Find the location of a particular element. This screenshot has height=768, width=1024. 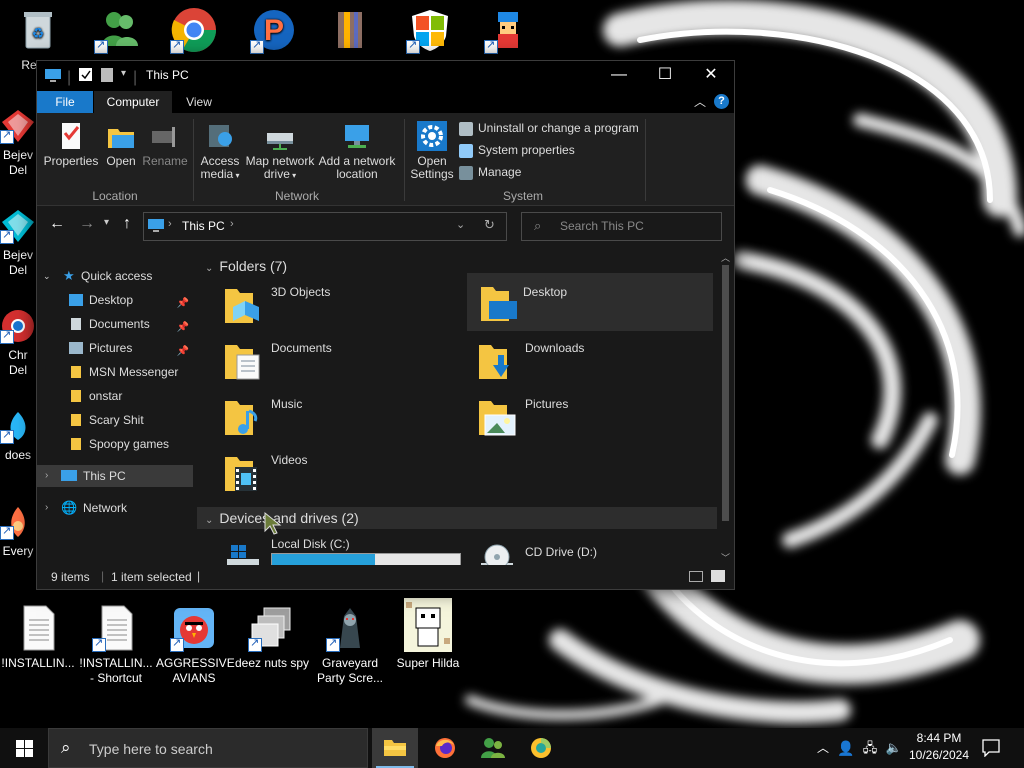

taskbar-file-explorer is located at coordinates (395, 748).